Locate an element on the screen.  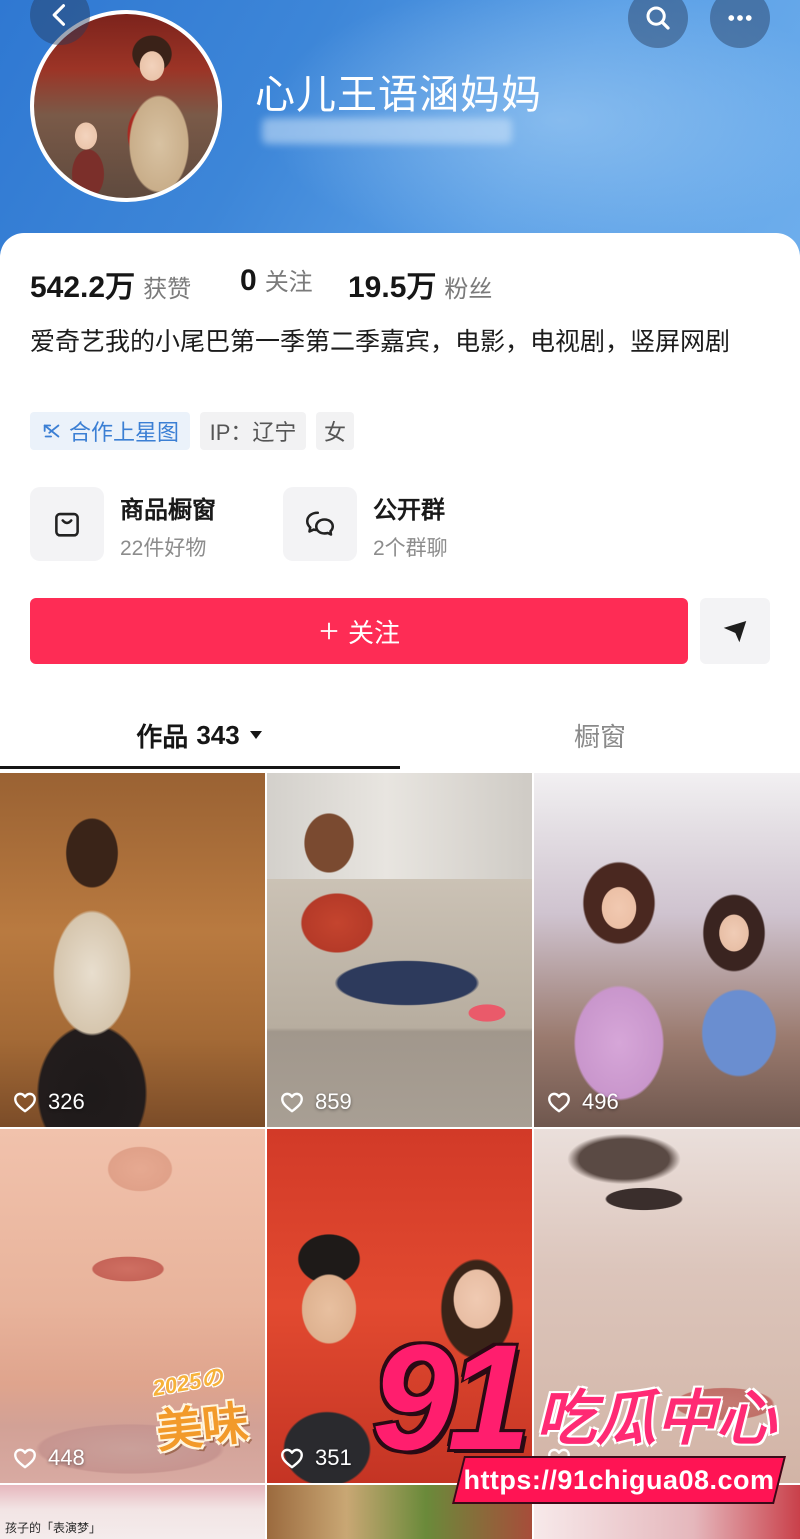
tag-star-map: 合作上星图 is located at coordinates (110, 431).